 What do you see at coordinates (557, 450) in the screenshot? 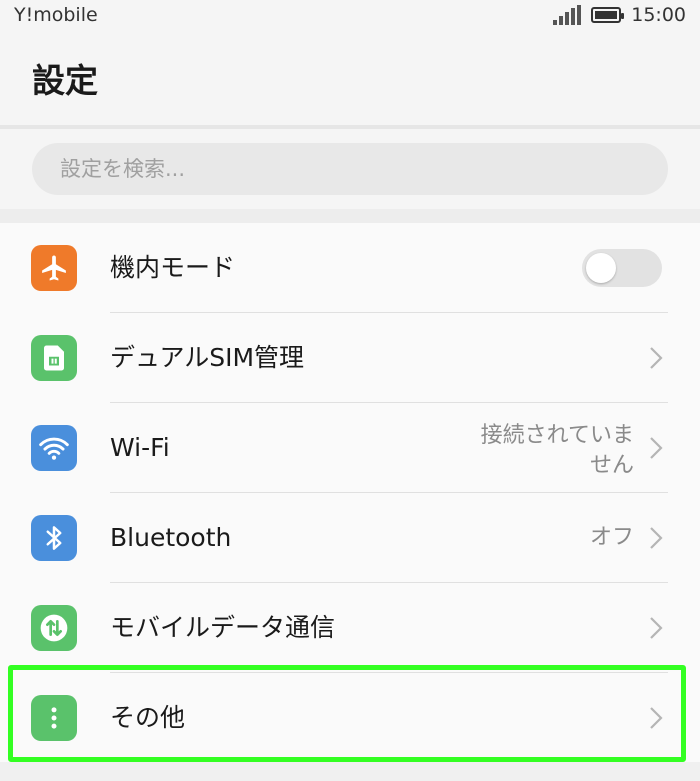
I see `wifi-status: 接続されていません` at bounding box center [557, 450].